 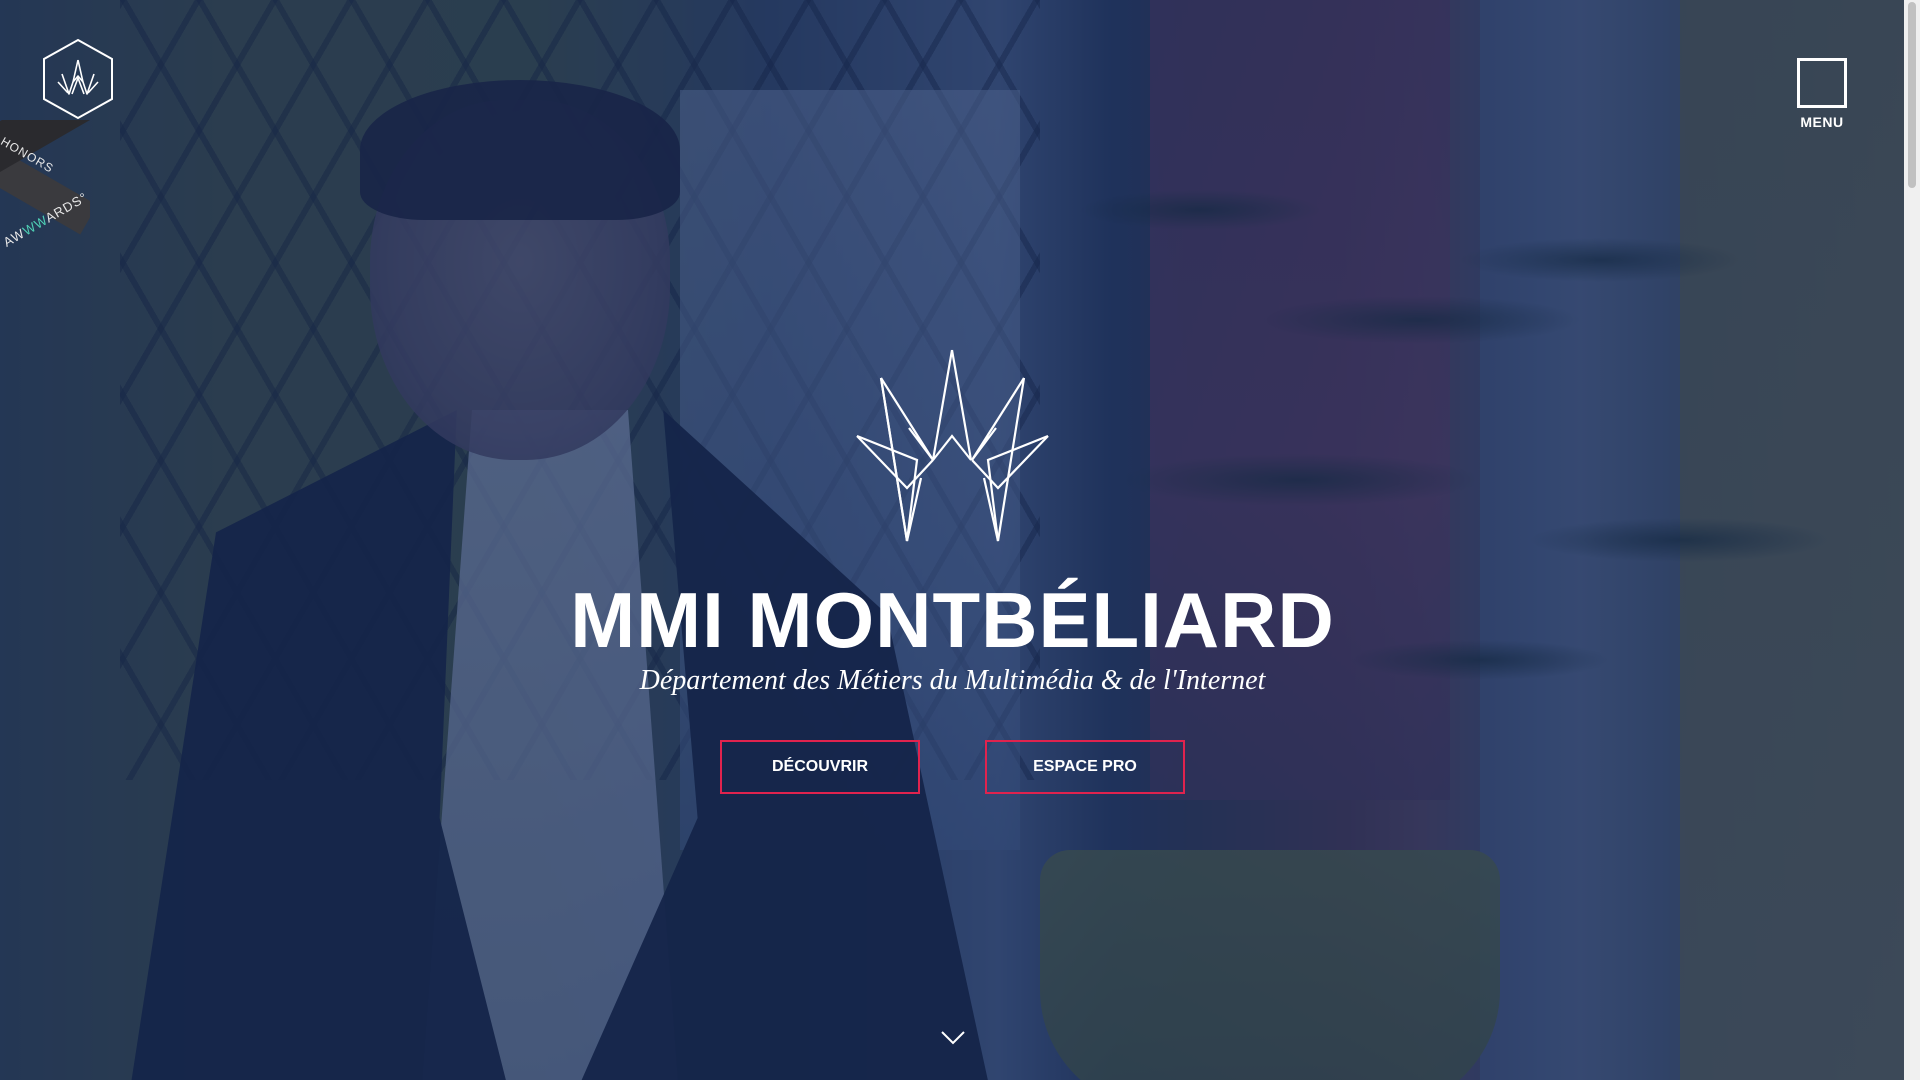 I want to click on crown-icon, so click(x=952, y=445).